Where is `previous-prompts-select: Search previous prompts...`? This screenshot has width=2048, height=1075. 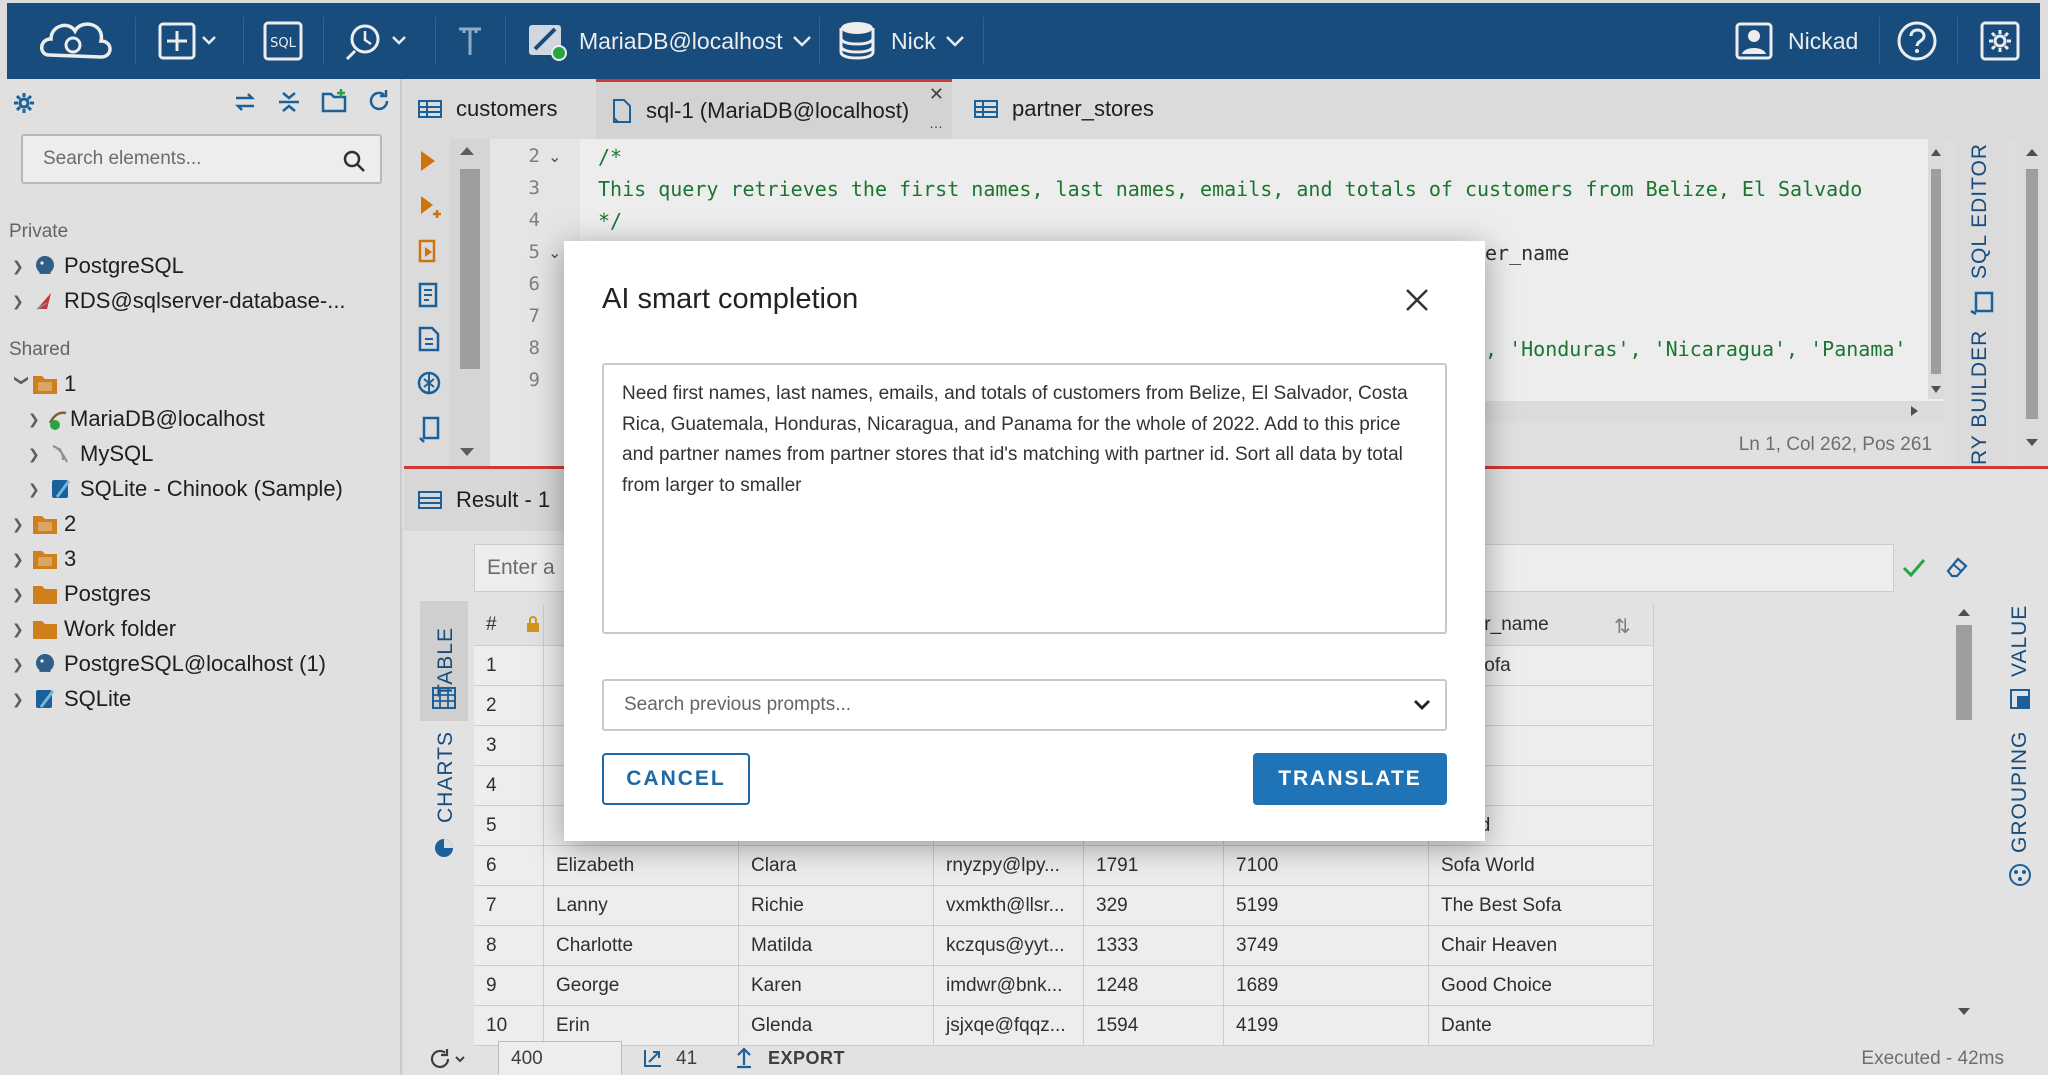 previous-prompts-select: Search previous prompts... is located at coordinates (1024, 705).